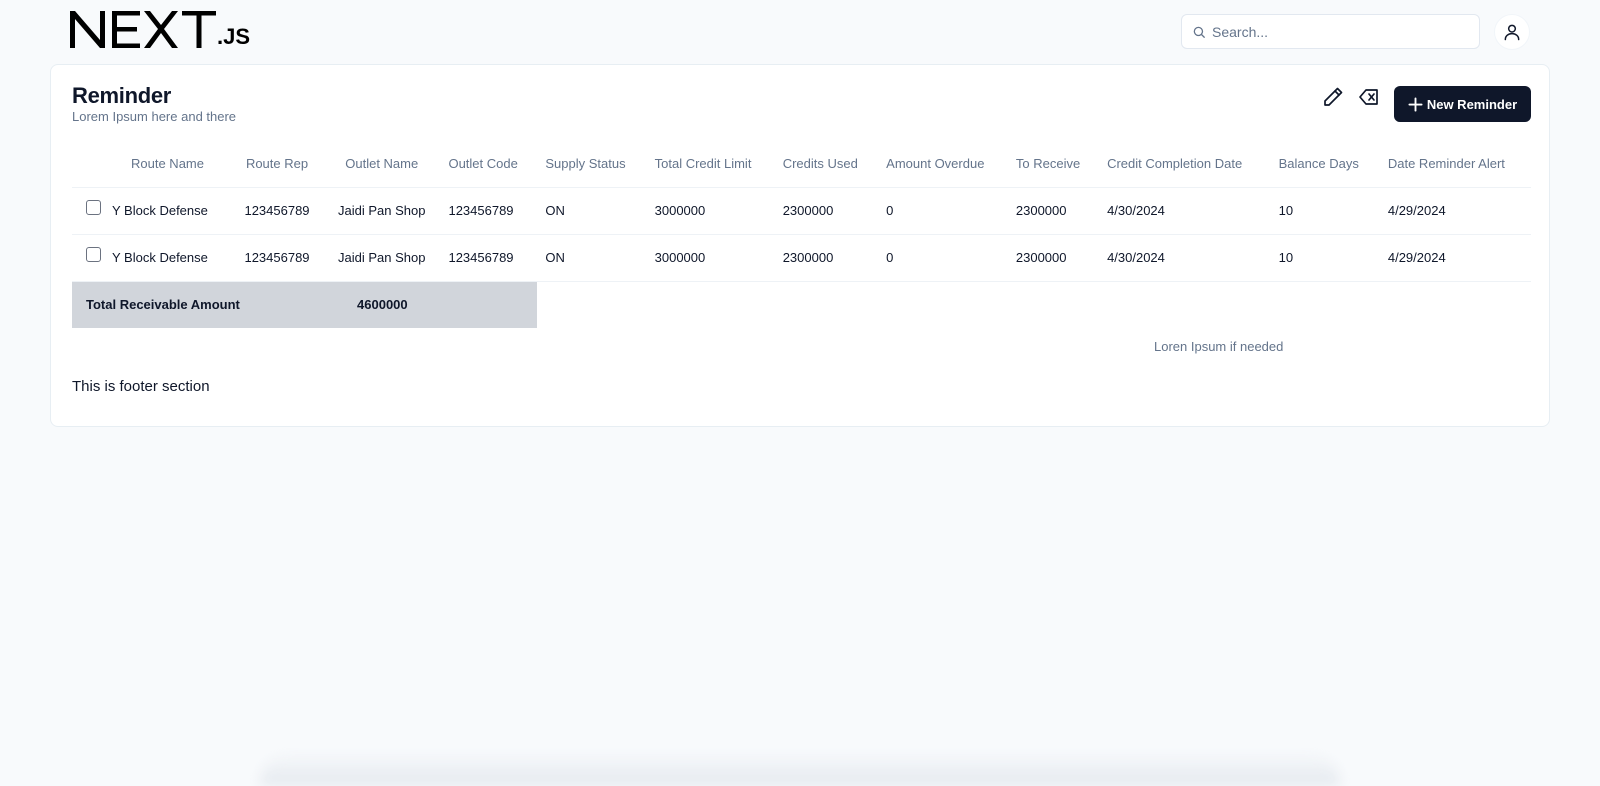  I want to click on total-row: Total Receivable Amount 4600000, so click(801, 304).